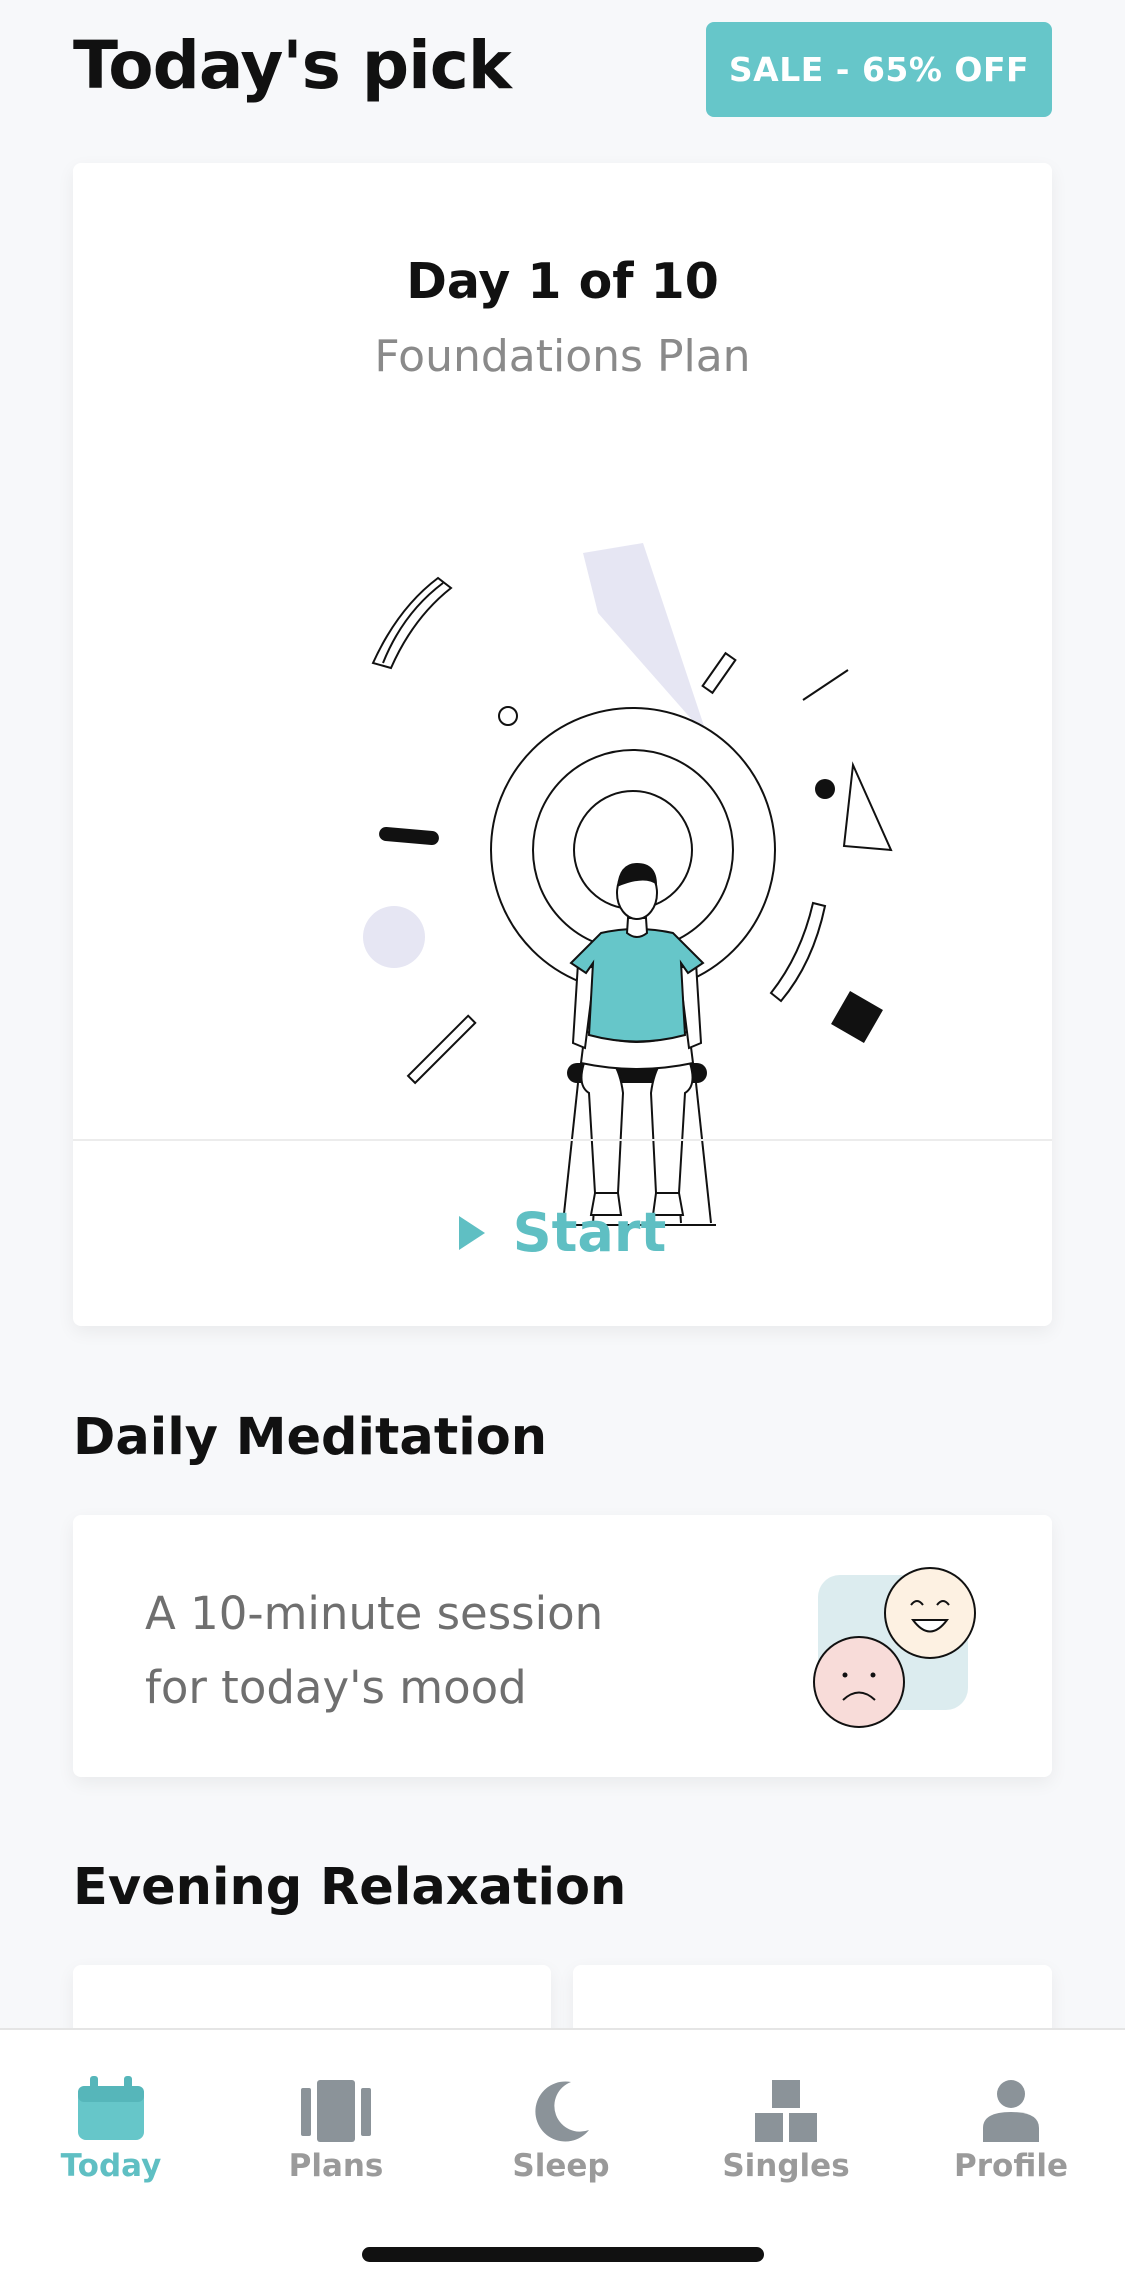 The image size is (1125, 2286). Describe the element at coordinates (405, 1651) in the screenshot. I see `daily-meditation-description: A 10-minute session for today's mood` at that location.